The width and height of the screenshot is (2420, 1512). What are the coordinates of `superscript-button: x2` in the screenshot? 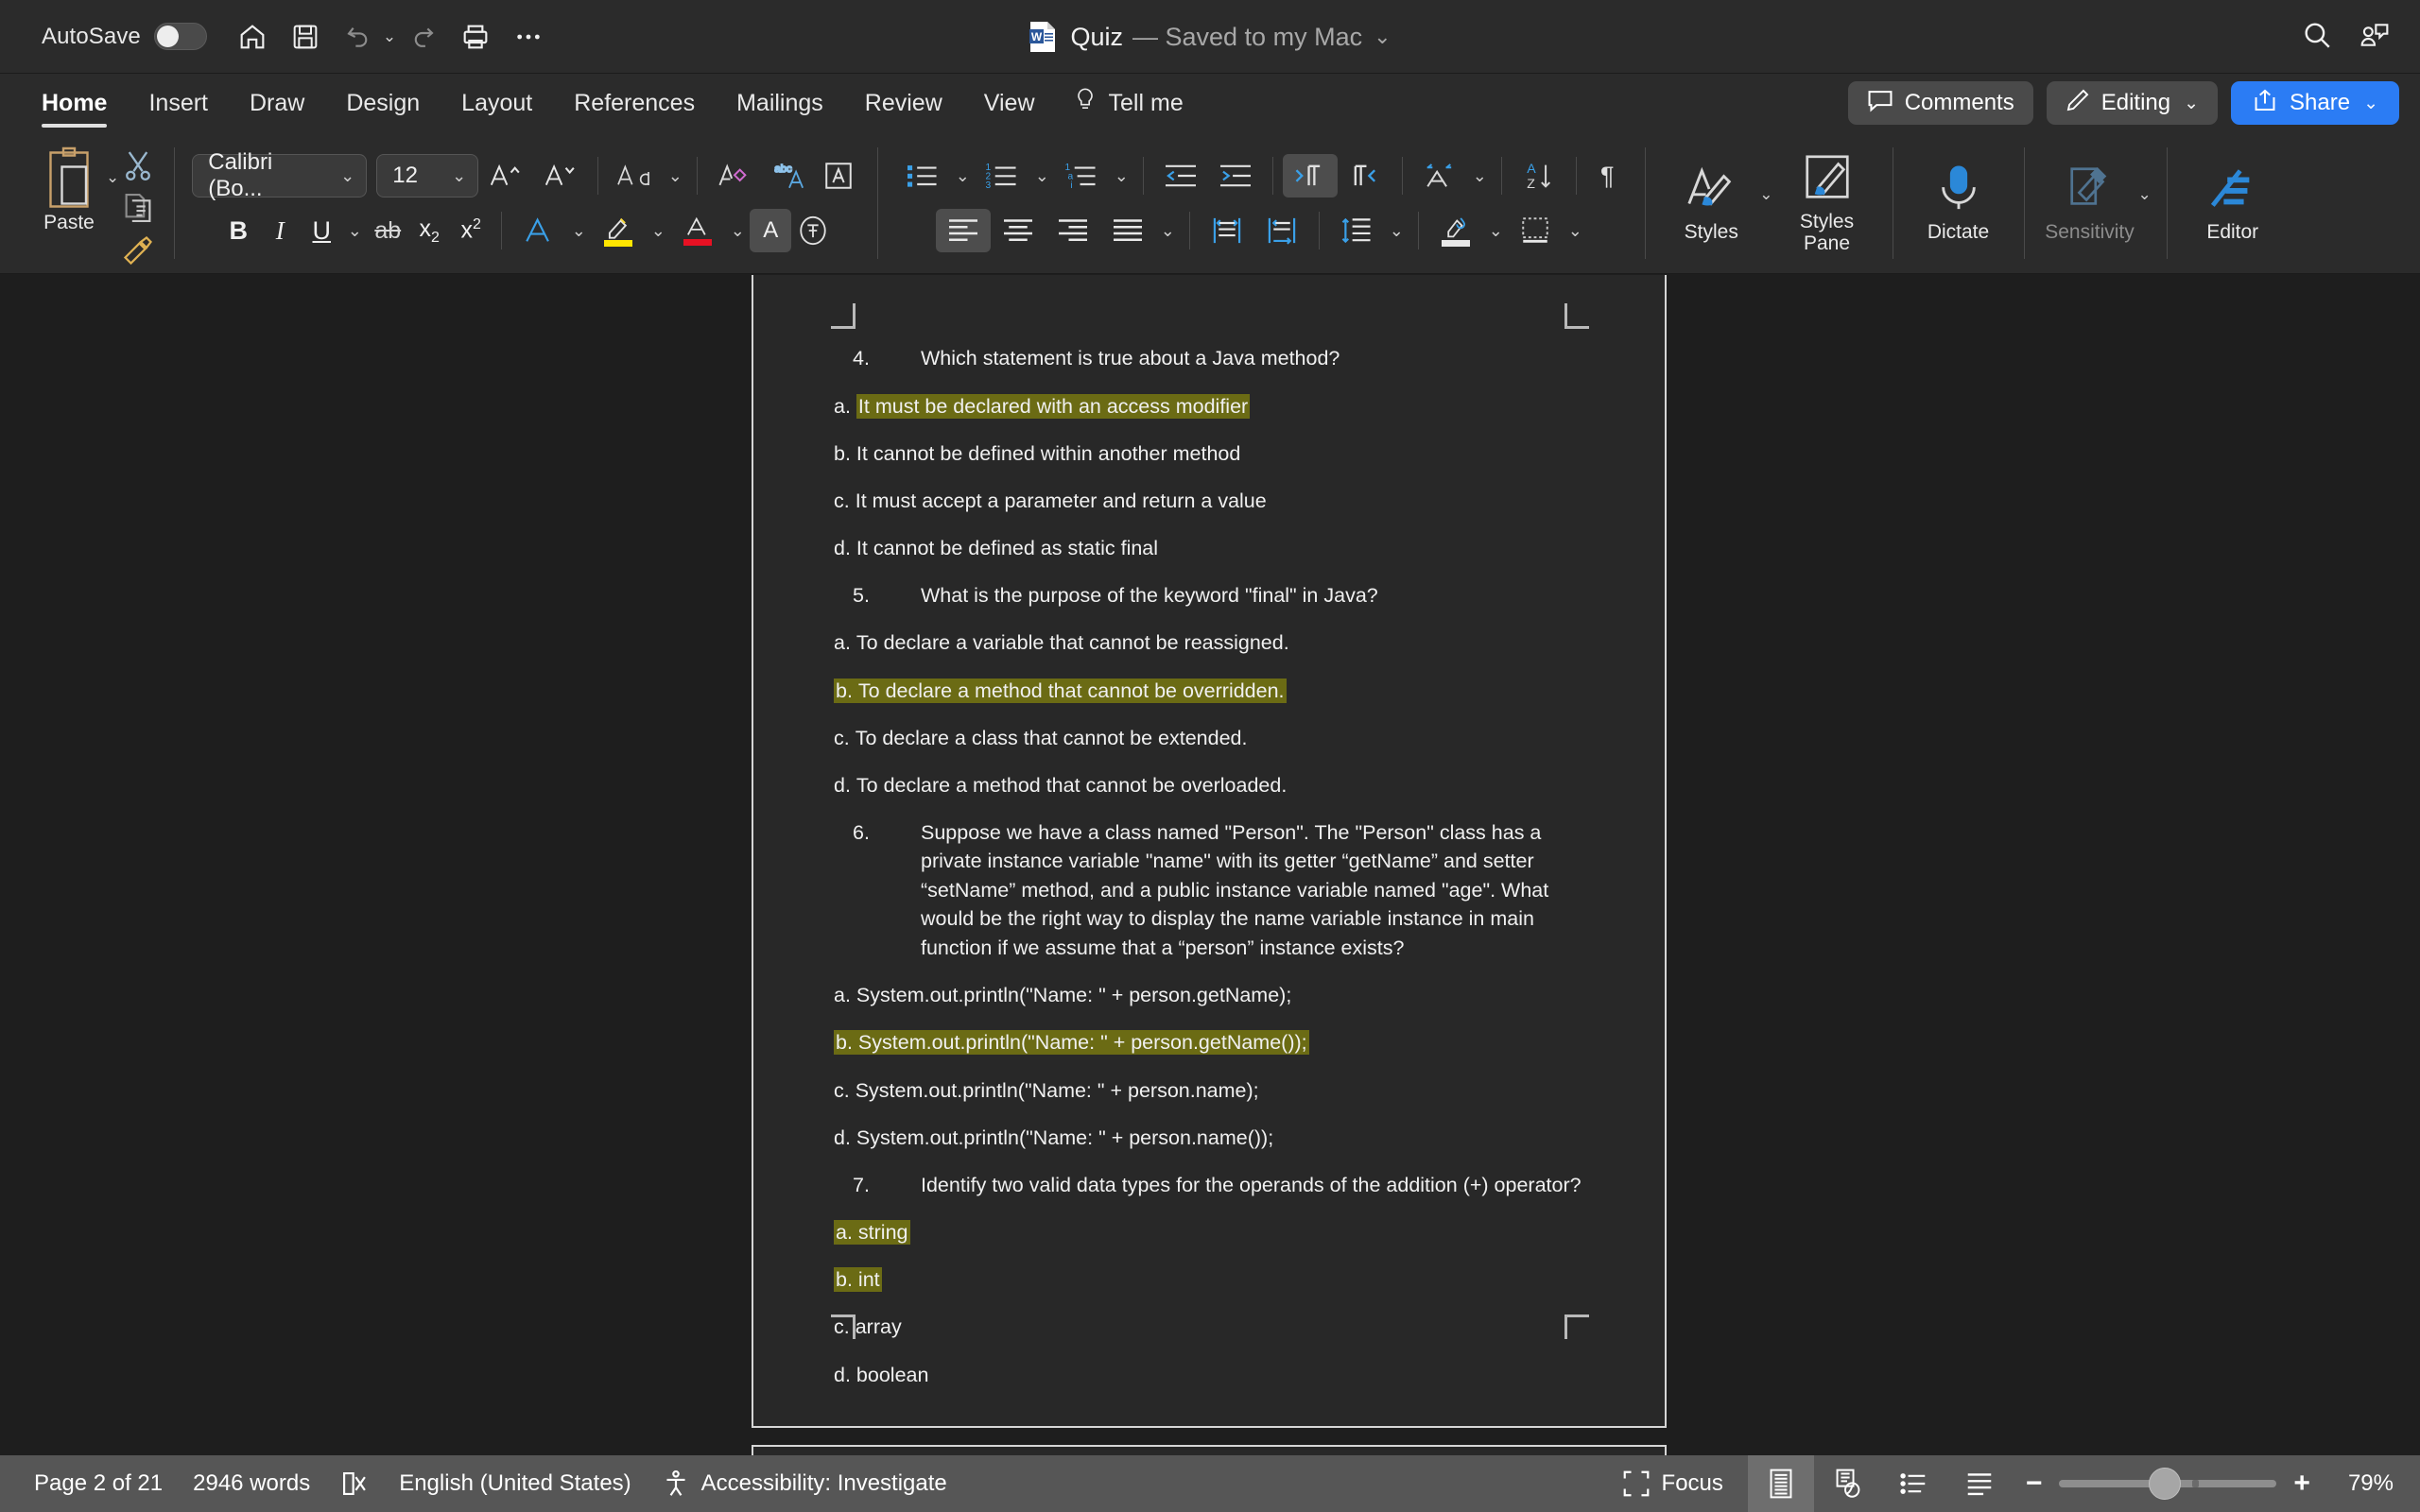 It's located at (471, 230).